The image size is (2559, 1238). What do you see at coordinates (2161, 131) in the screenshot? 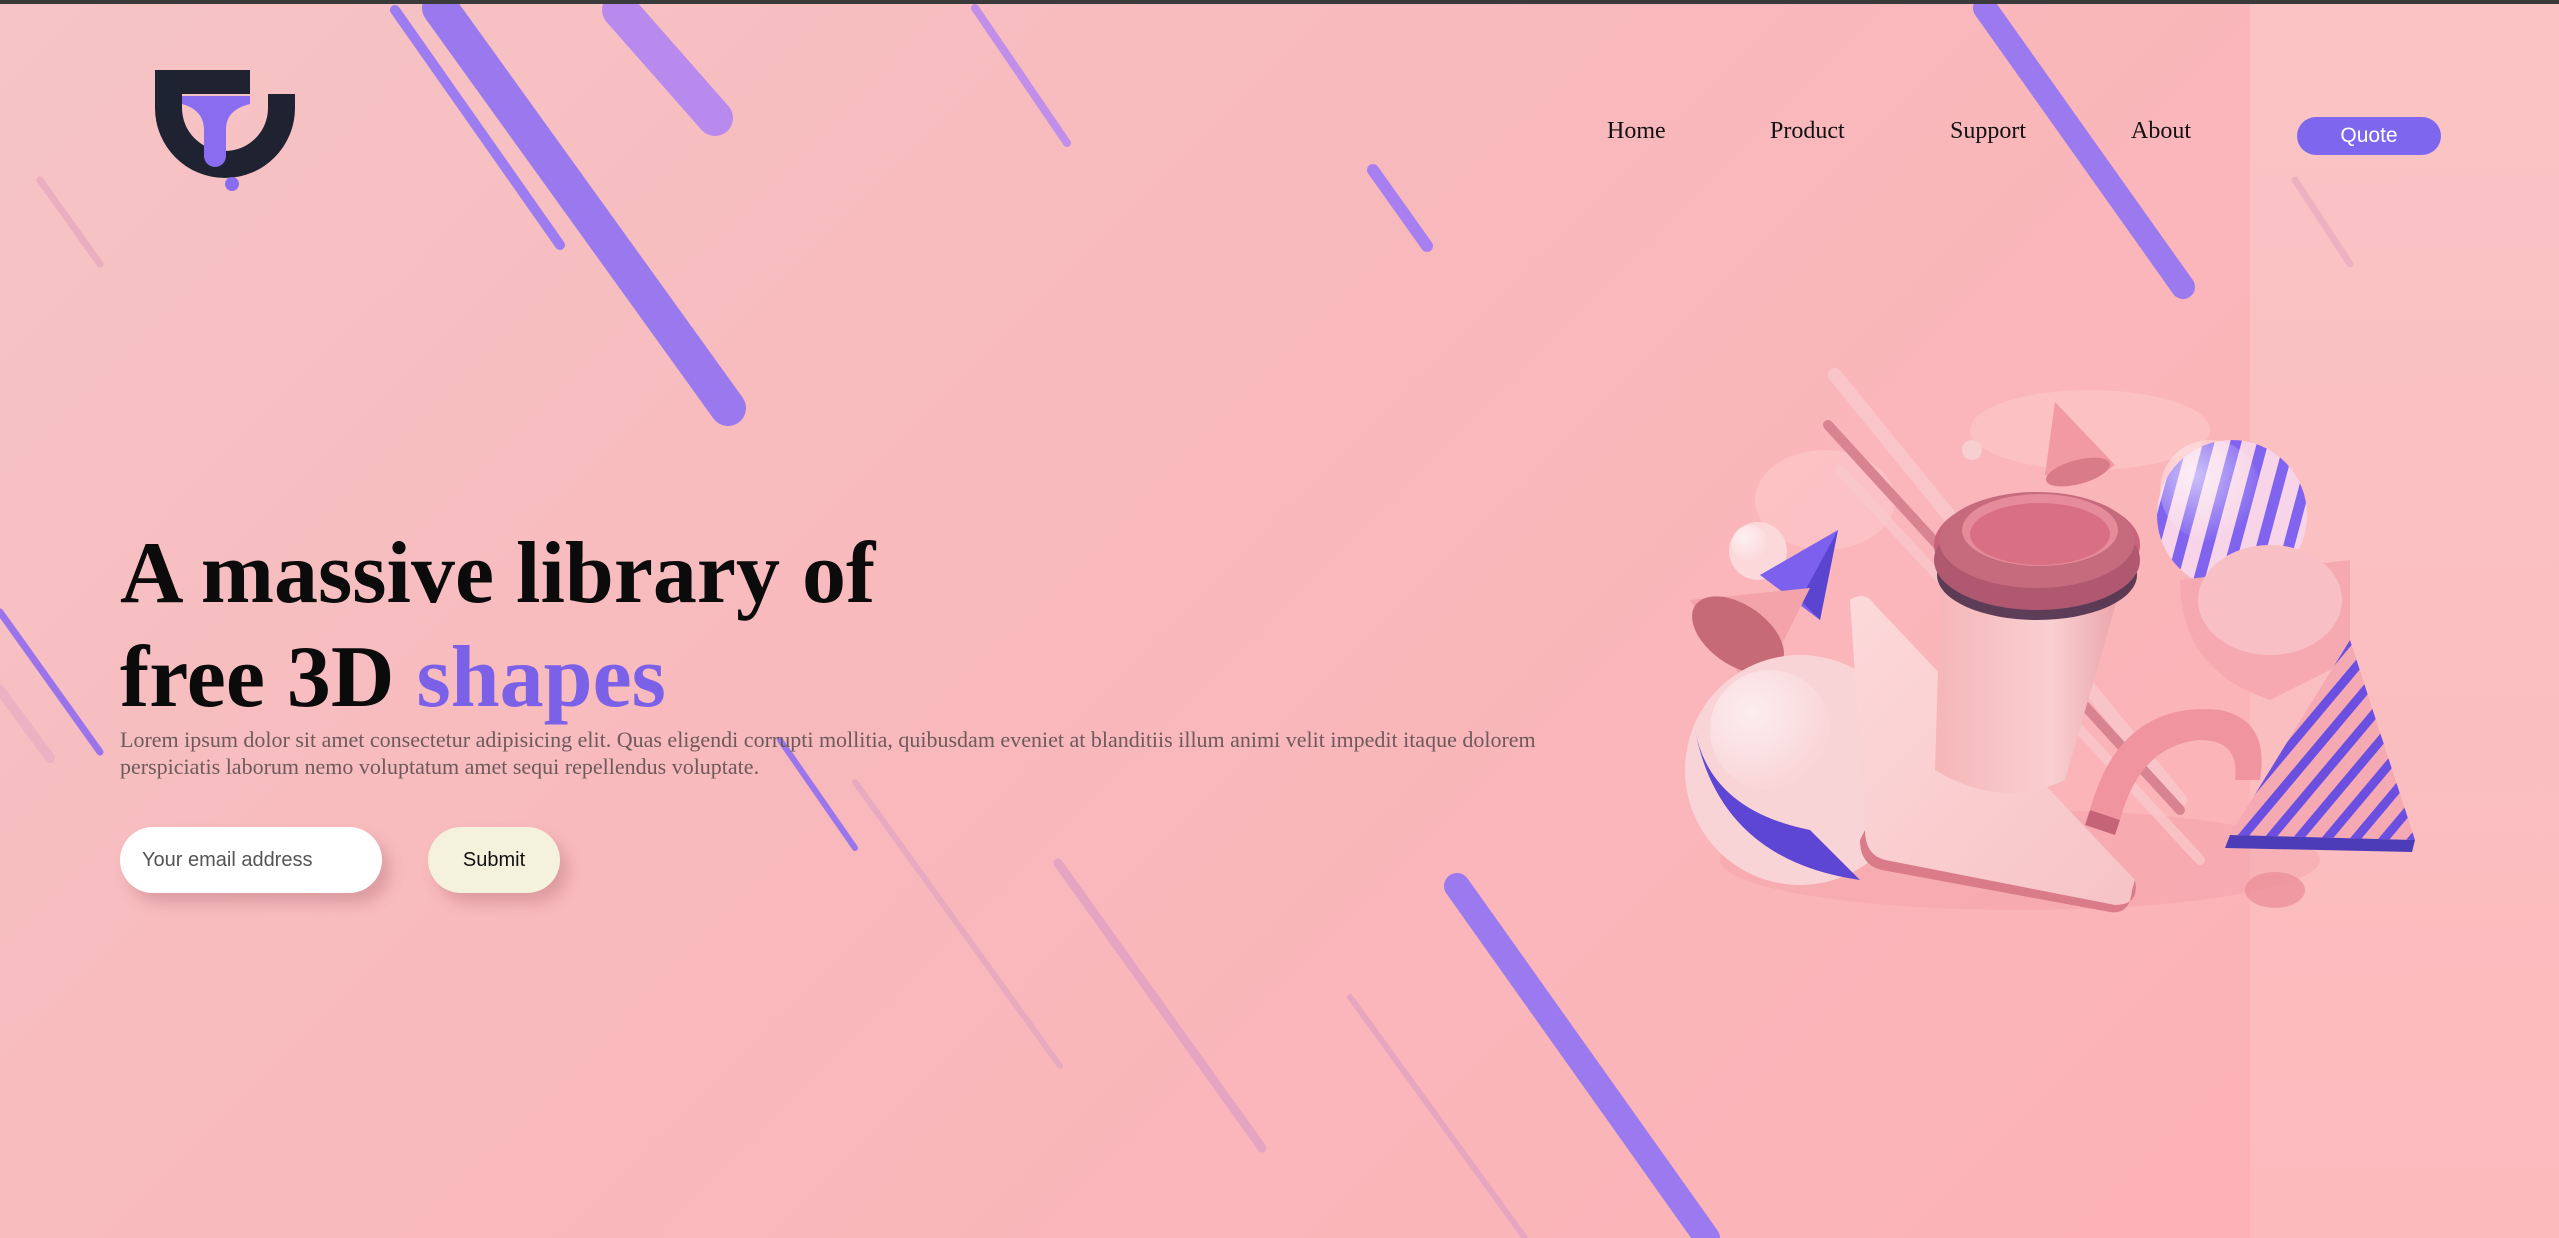
I see `nav-link-about: About` at bounding box center [2161, 131].